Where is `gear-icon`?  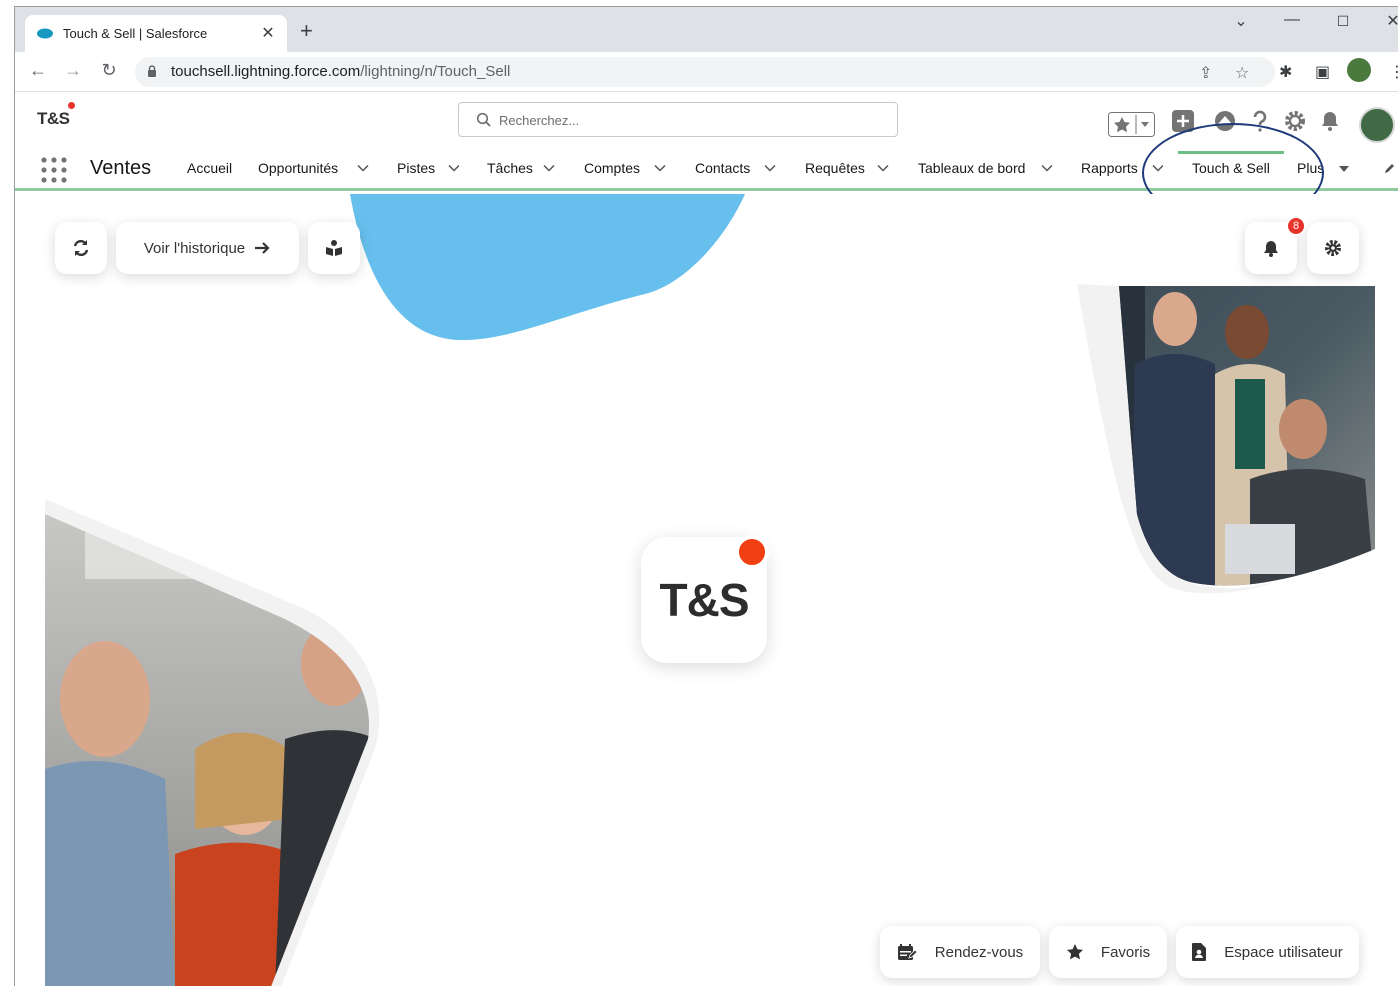
gear-icon is located at coordinates (1333, 248).